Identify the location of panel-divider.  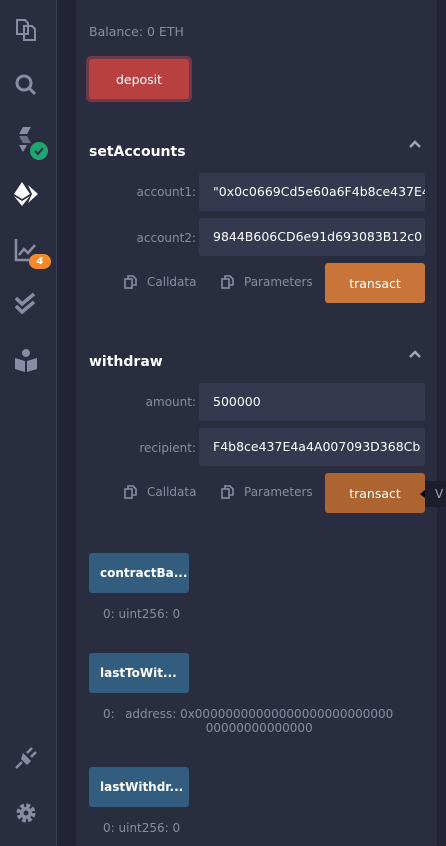
(67, 423).